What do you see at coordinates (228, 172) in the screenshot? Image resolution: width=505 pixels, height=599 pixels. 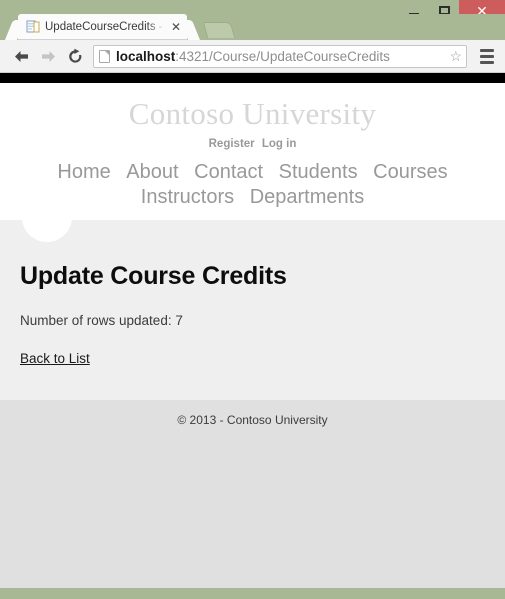 I see `nav-item-contact: Contact` at bounding box center [228, 172].